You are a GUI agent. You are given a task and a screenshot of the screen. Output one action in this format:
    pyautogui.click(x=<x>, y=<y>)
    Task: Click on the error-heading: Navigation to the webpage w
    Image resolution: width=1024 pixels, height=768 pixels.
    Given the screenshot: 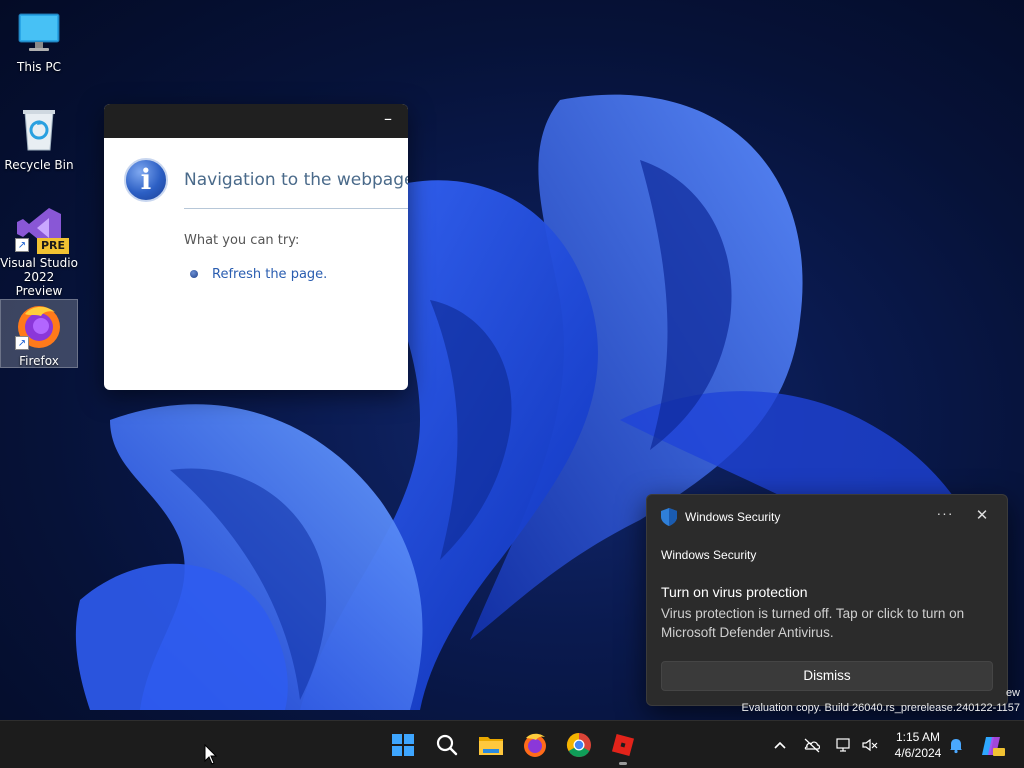 What is the action you would take?
    pyautogui.click(x=296, y=180)
    